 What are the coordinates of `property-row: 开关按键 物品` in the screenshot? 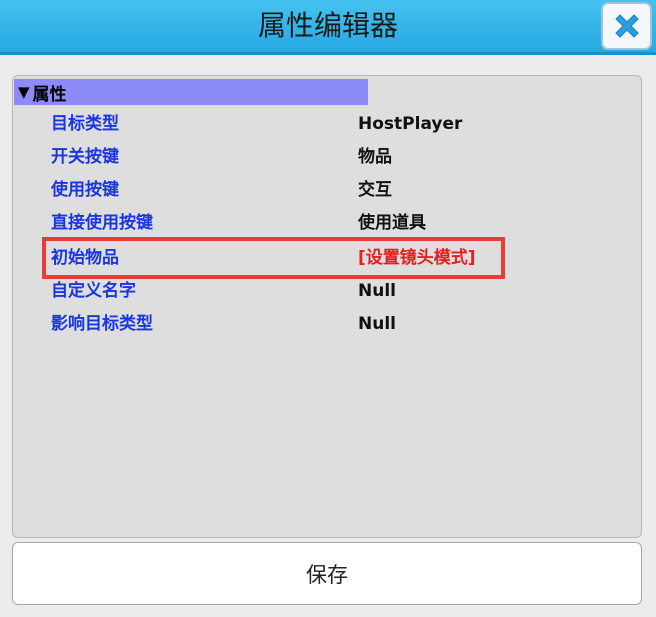 It's located at (327, 157).